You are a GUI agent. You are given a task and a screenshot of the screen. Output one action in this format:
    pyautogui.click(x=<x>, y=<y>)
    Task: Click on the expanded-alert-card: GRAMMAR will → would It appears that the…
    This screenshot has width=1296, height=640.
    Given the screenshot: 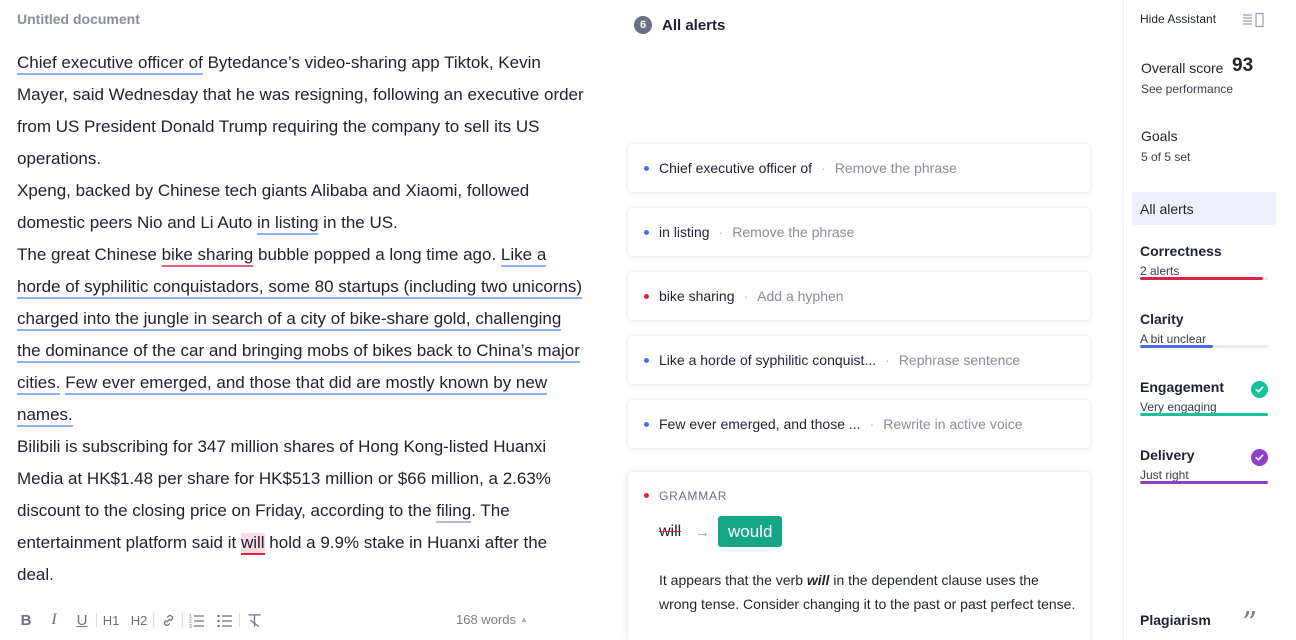 What is the action you would take?
    pyautogui.click(x=859, y=556)
    